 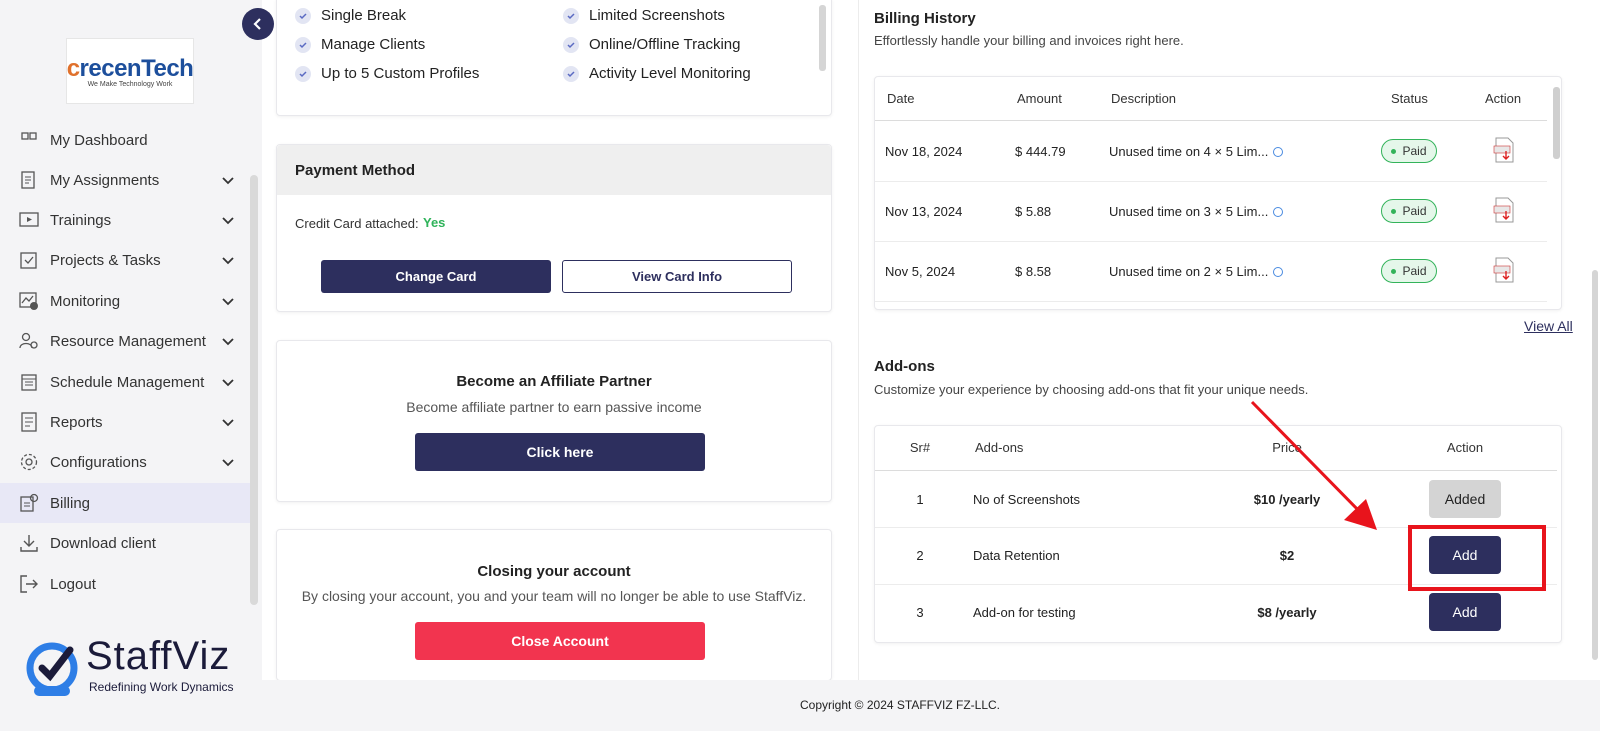 I want to click on column-header: Action, so click(x=1503, y=98).